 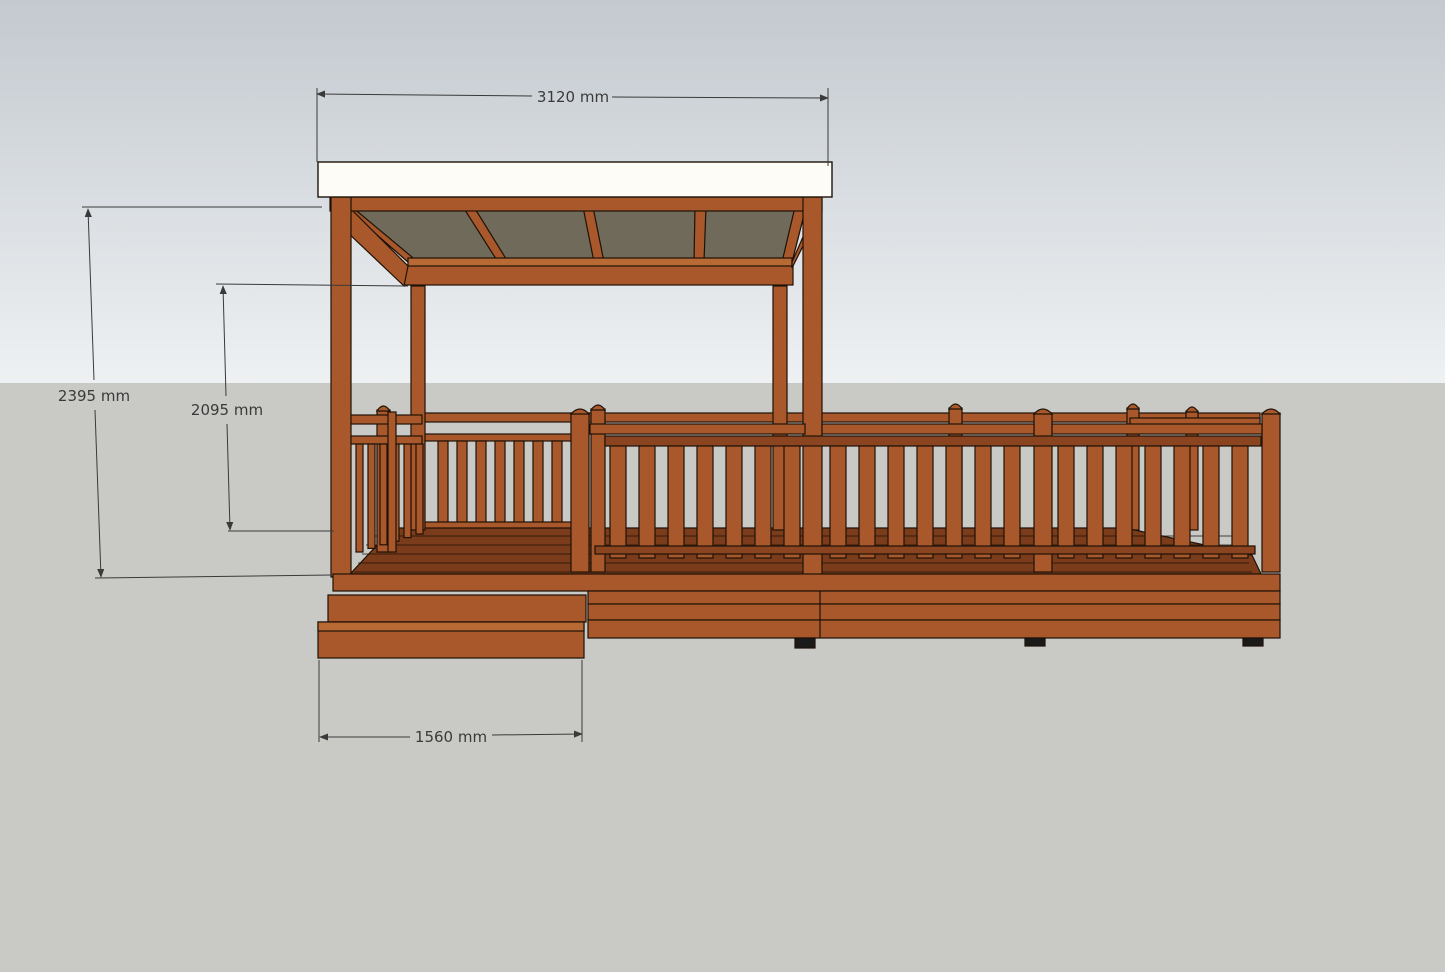 I want to click on back-mid-rail, so click(x=499, y=437).